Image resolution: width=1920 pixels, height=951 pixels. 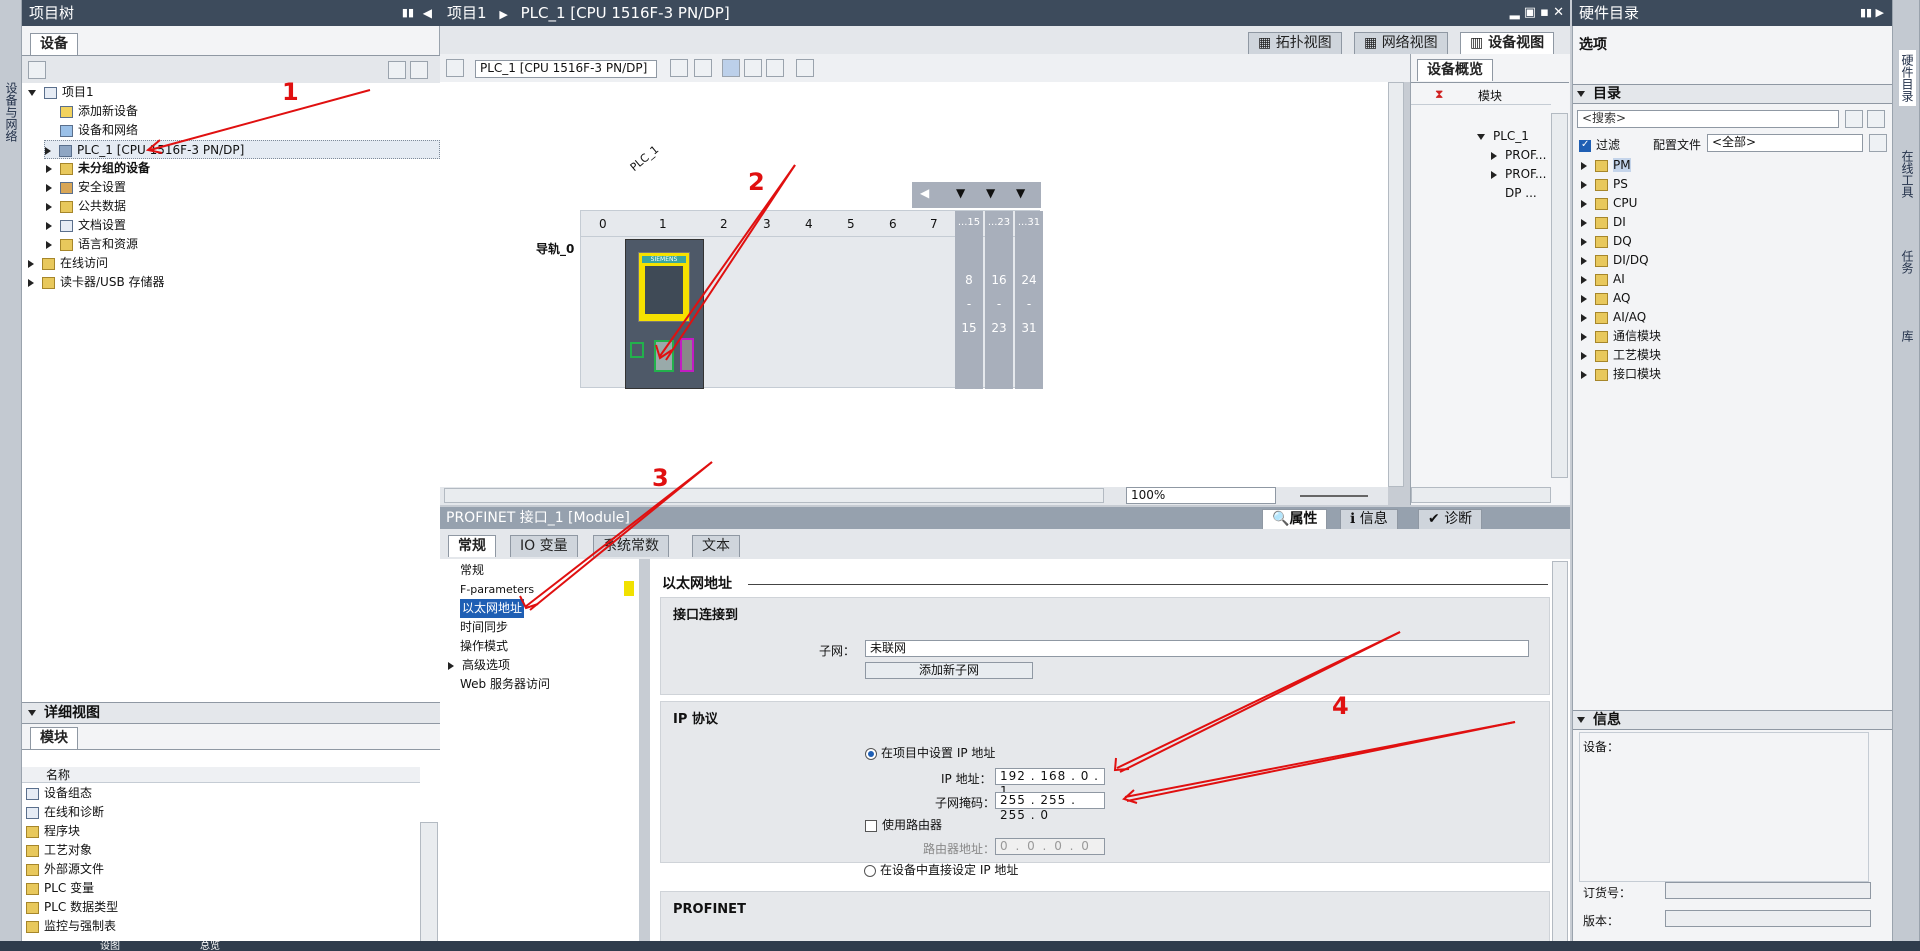 I want to click on annotation-4: 4, so click(x=1340, y=706).